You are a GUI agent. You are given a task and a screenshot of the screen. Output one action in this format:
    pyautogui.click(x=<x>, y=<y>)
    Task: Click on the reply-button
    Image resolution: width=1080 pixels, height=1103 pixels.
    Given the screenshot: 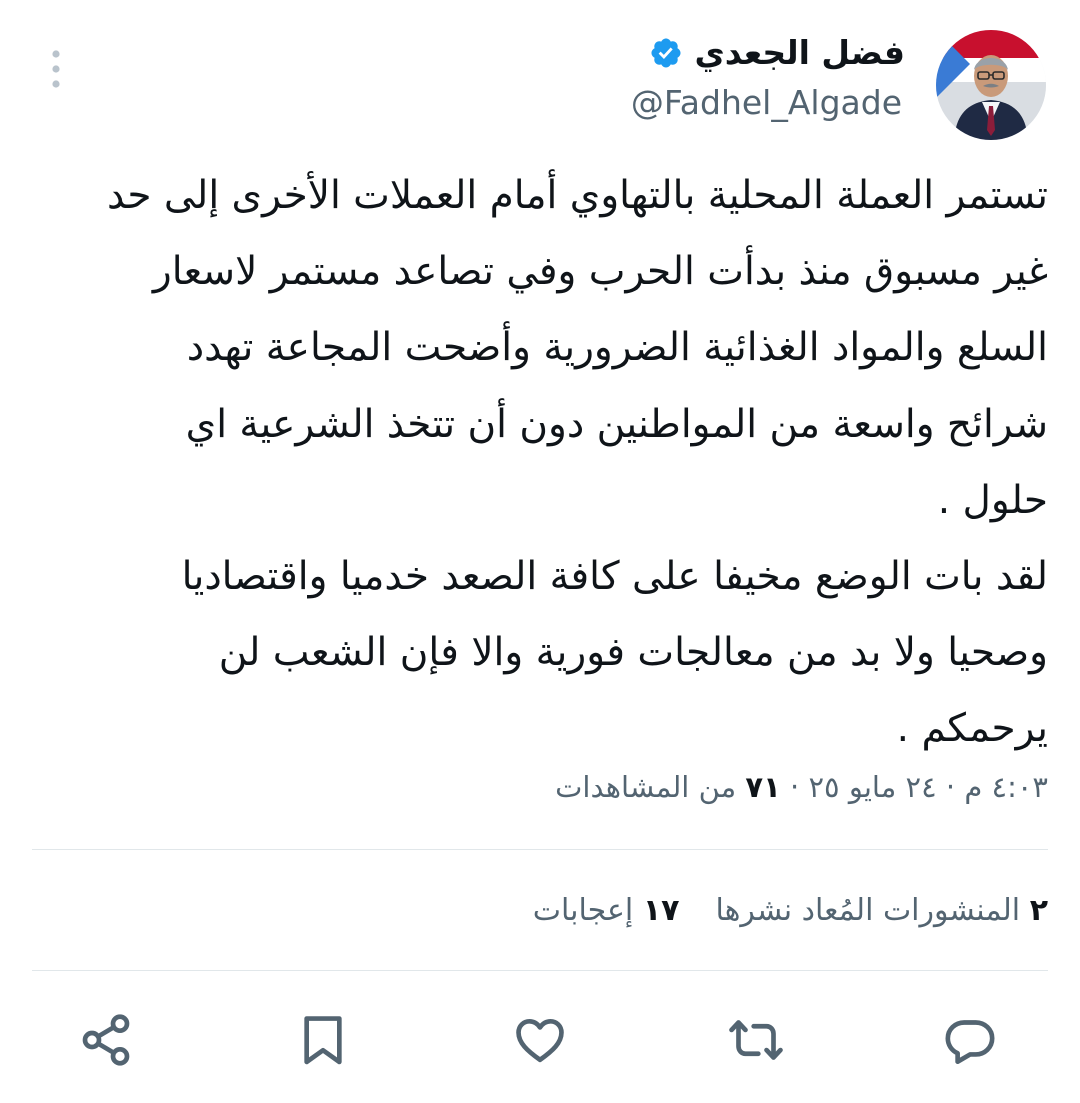 What is the action you would take?
    pyautogui.click(x=970, y=1040)
    